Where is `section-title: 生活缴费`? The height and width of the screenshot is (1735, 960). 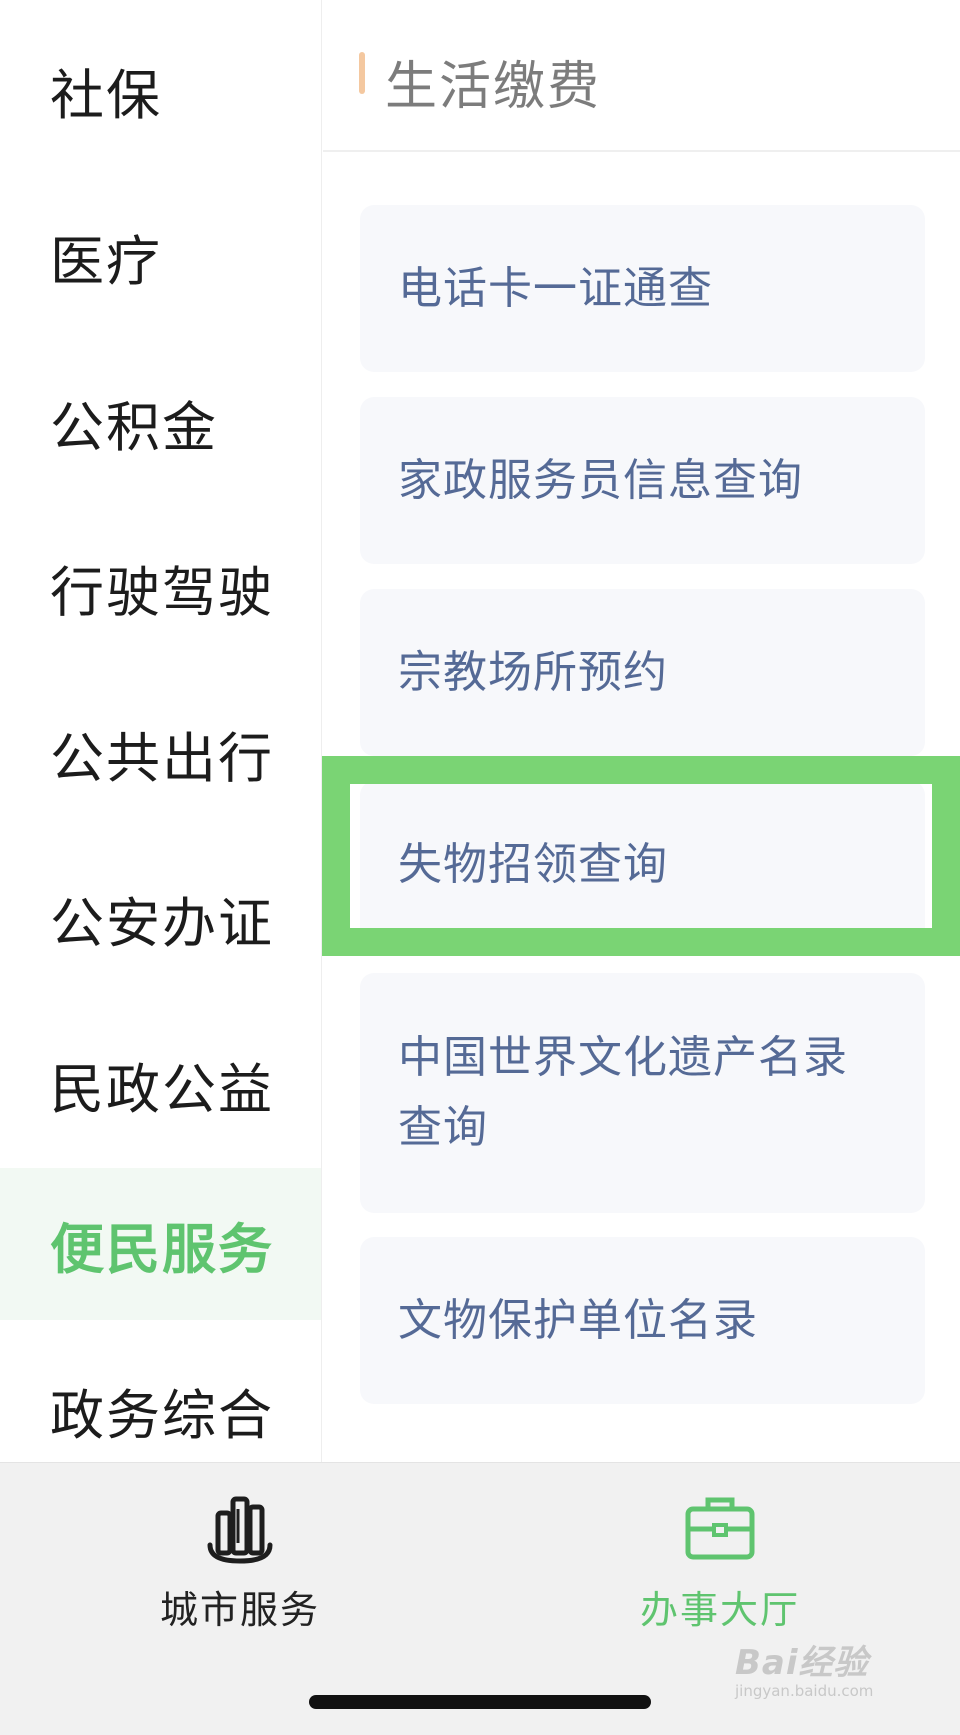
section-title: 生活缴费 is located at coordinates (493, 87).